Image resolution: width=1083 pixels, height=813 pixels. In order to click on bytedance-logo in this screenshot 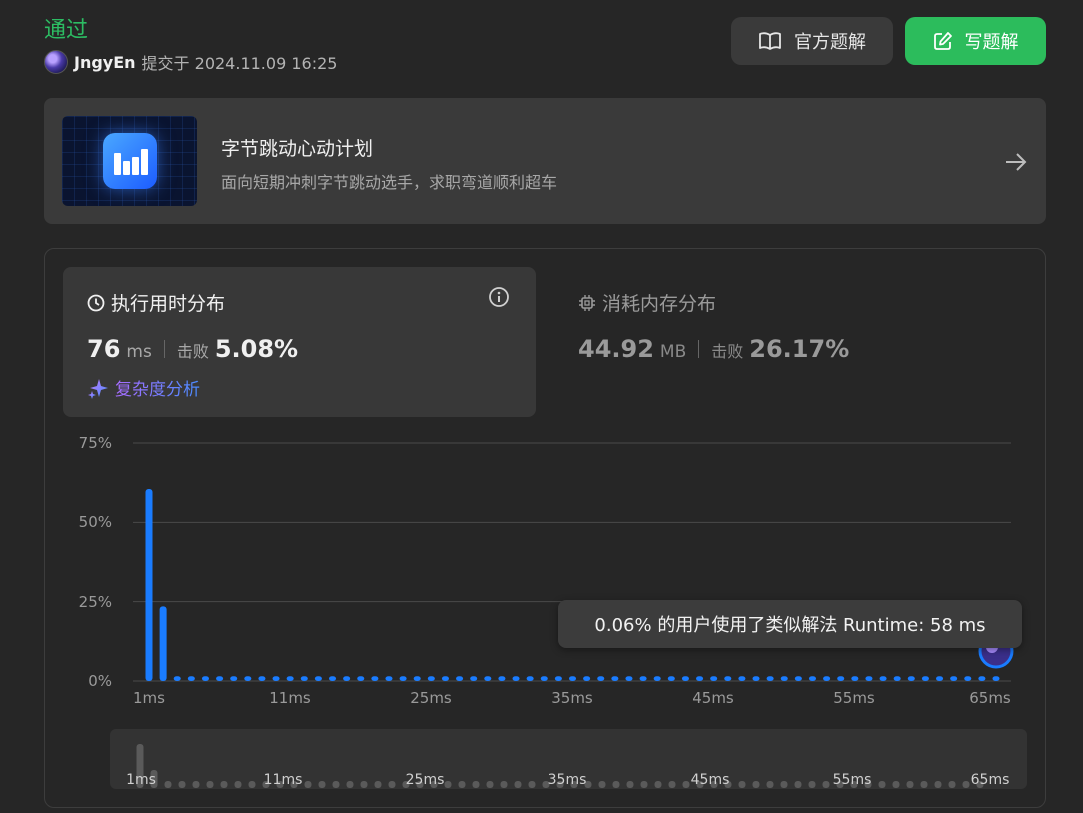, I will do `click(130, 161)`.